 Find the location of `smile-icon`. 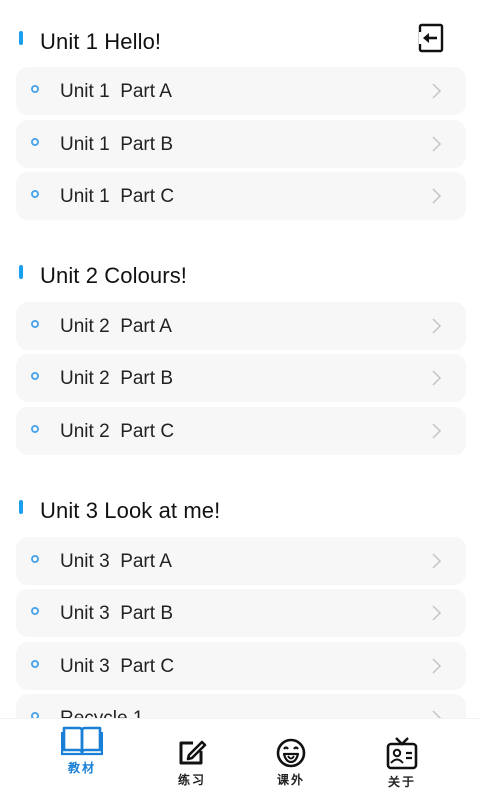

smile-icon is located at coordinates (291, 753).